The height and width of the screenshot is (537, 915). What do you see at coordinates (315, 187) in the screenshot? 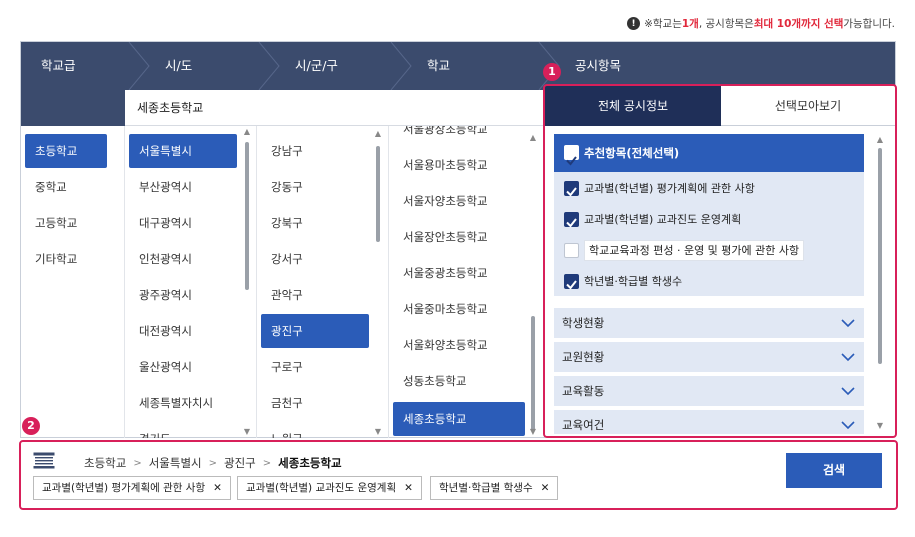
I see `sigungu-item: 강동구` at bounding box center [315, 187].